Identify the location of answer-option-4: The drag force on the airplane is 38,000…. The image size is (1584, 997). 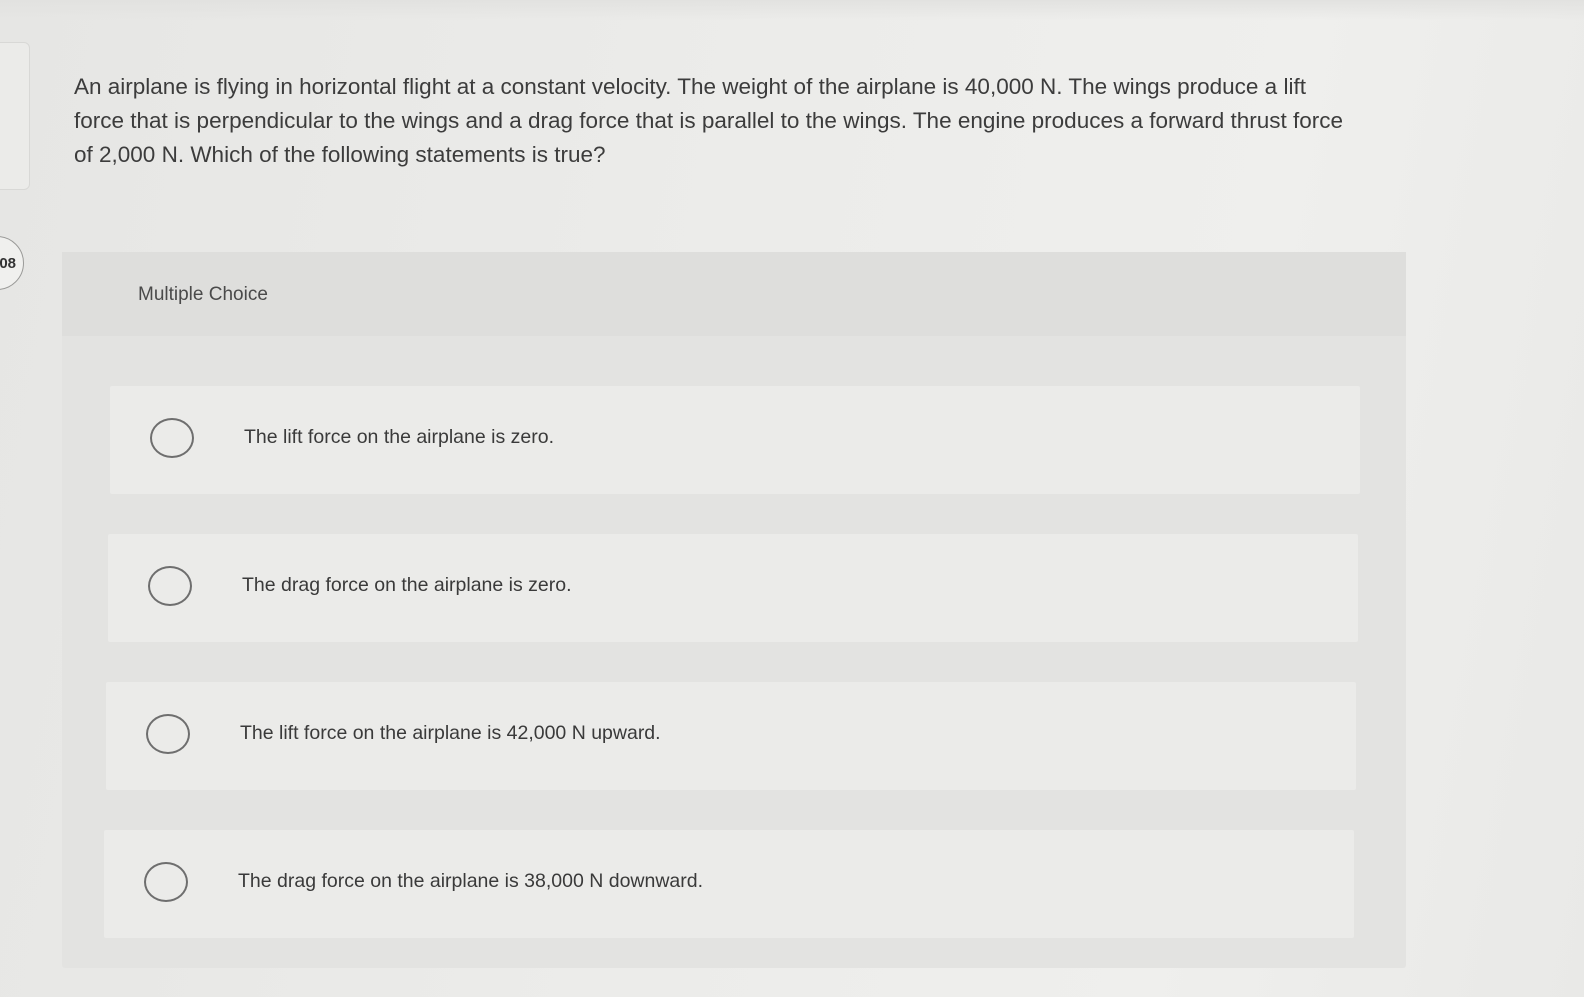
(729, 884).